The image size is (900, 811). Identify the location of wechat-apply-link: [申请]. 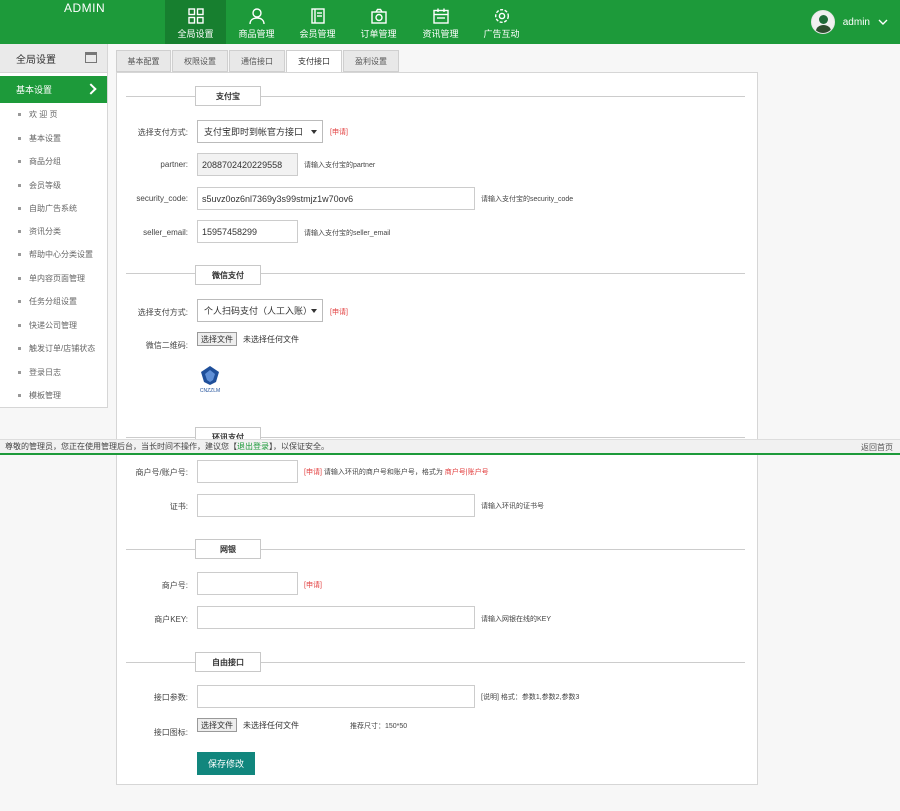
(339, 312).